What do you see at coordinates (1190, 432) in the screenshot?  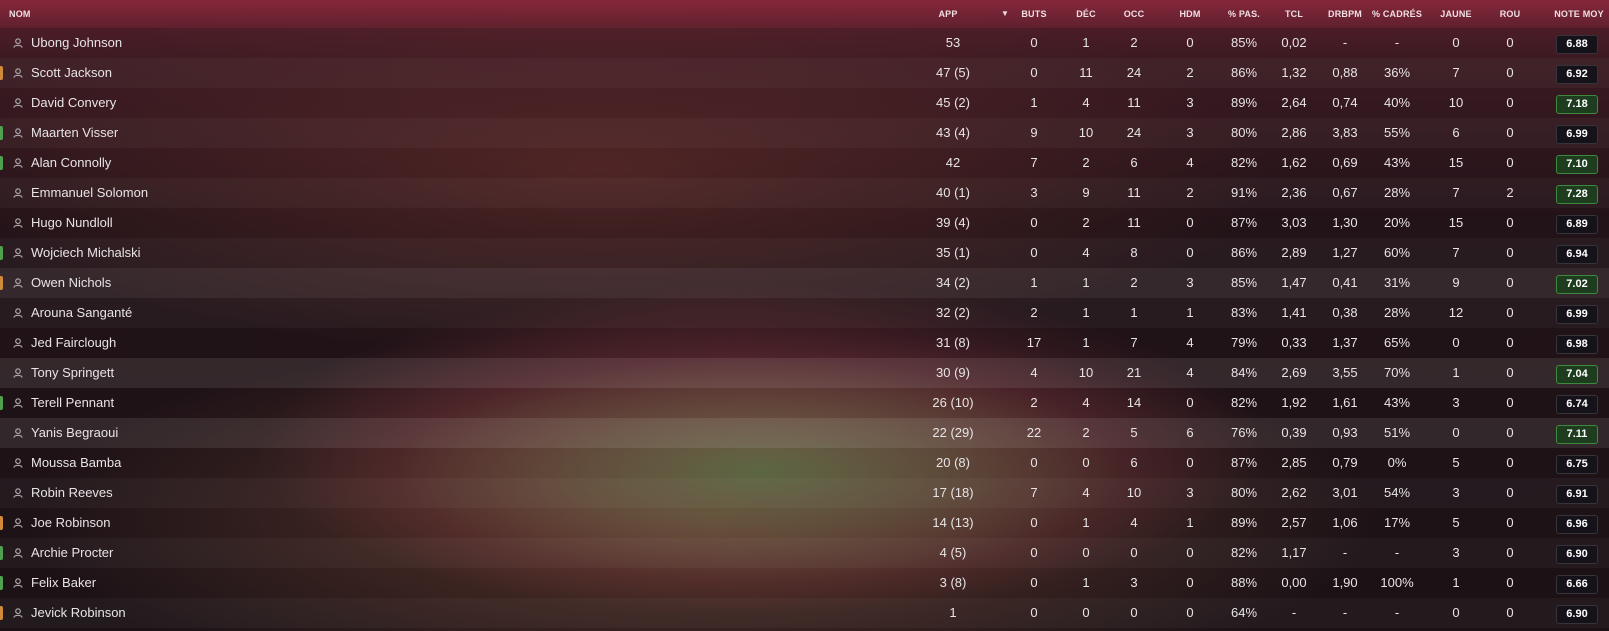 I see `cell-hdm: 6` at bounding box center [1190, 432].